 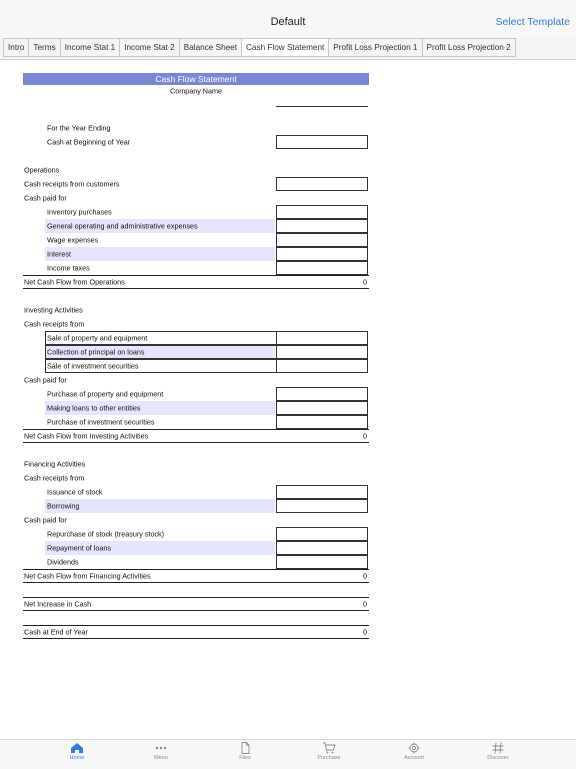 I want to click on bottom-tab-label: Files, so click(x=245, y=758).